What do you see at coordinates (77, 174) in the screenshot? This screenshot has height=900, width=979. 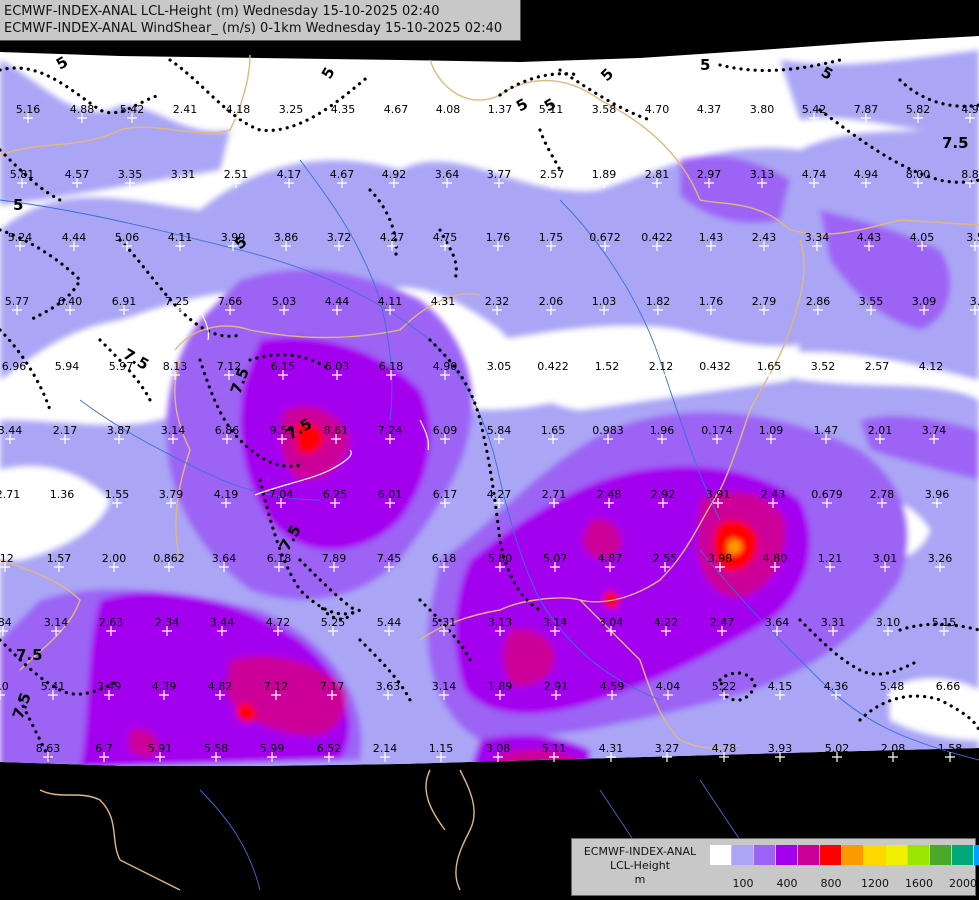 I see `station-value: 4.57` at bounding box center [77, 174].